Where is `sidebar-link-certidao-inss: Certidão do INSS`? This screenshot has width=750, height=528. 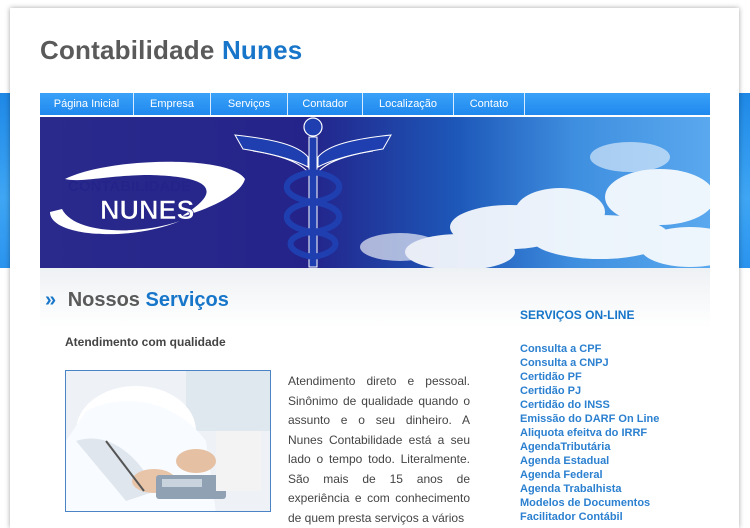 sidebar-link-certidao-inss: Certidão do INSS is located at coordinates (589, 405).